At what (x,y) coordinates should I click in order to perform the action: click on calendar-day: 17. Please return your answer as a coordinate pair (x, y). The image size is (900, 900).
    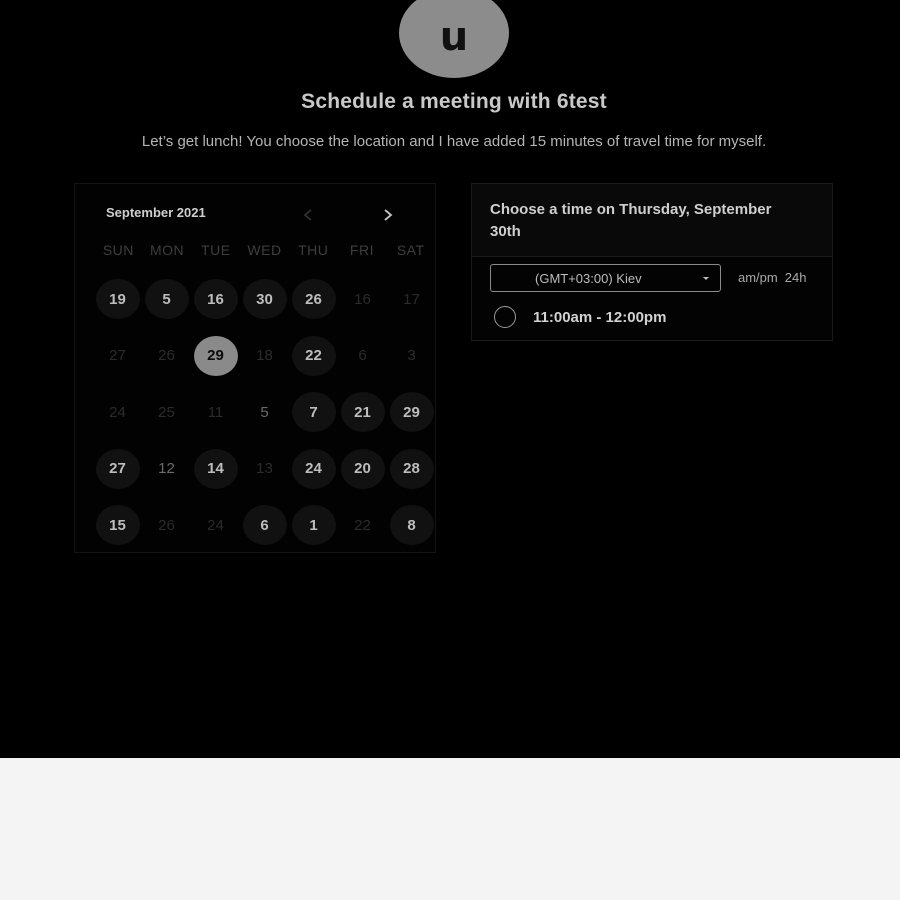
    Looking at the image, I should click on (411, 299).